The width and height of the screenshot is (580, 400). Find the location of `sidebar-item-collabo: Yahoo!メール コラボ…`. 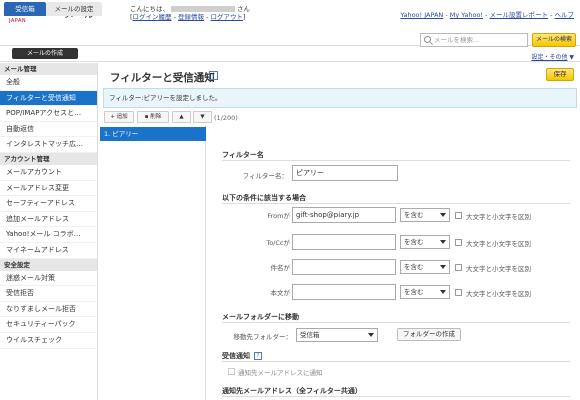

sidebar-item-collabo: Yahoo!メール コラボ… is located at coordinates (48, 235).